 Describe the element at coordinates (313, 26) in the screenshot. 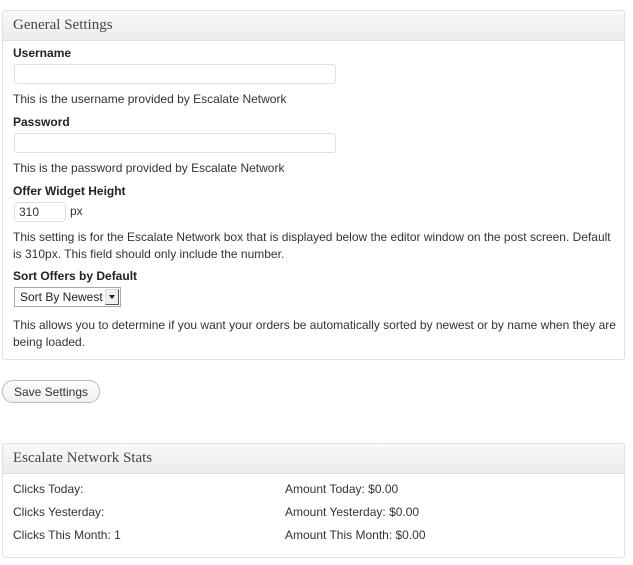

I see `general-settings-title: General Settings` at that location.